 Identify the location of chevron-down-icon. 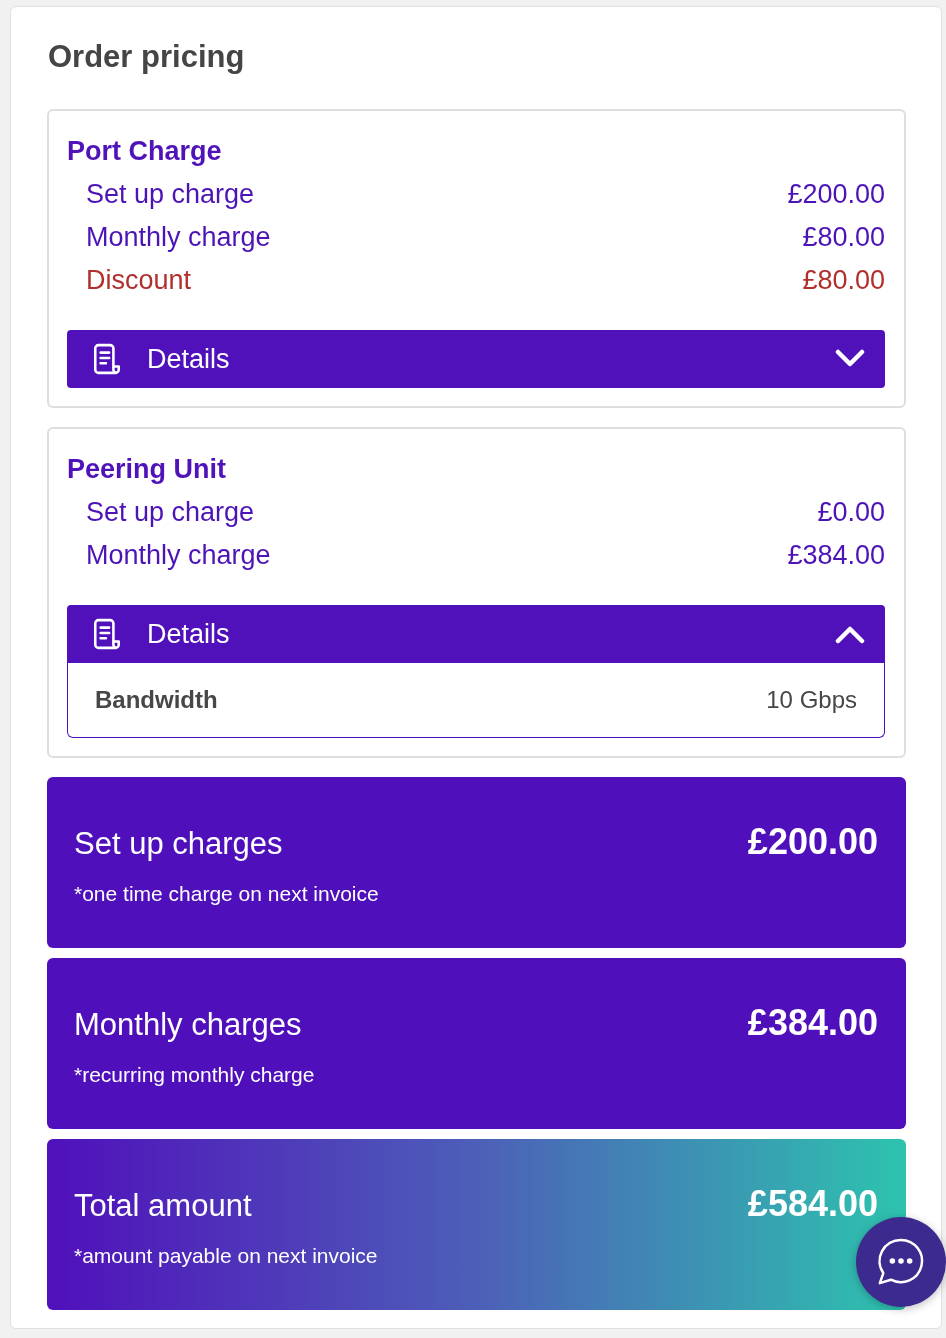
(850, 359).